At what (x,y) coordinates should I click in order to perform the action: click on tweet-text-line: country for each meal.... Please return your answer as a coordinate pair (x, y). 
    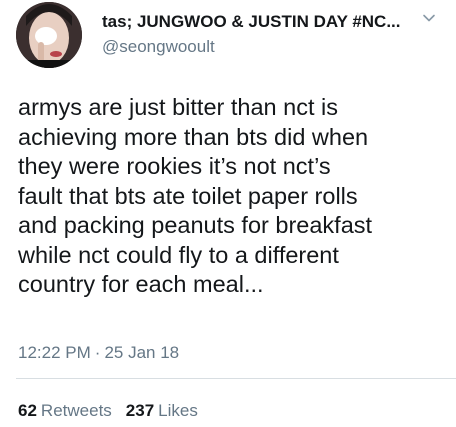
    Looking at the image, I should click on (141, 284).